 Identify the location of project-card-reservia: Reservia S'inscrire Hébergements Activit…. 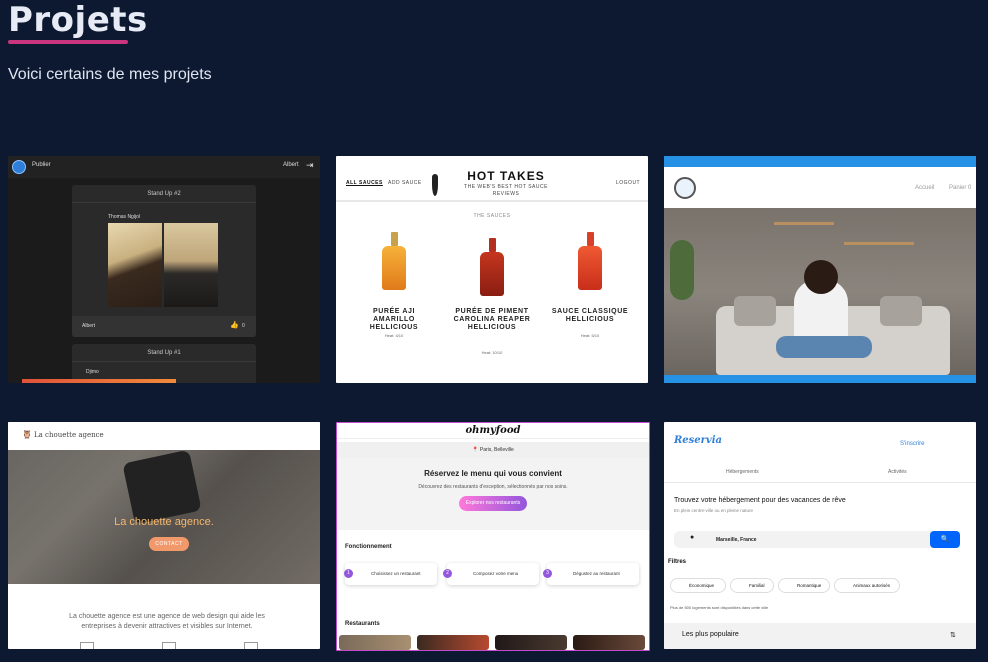
(820, 535).